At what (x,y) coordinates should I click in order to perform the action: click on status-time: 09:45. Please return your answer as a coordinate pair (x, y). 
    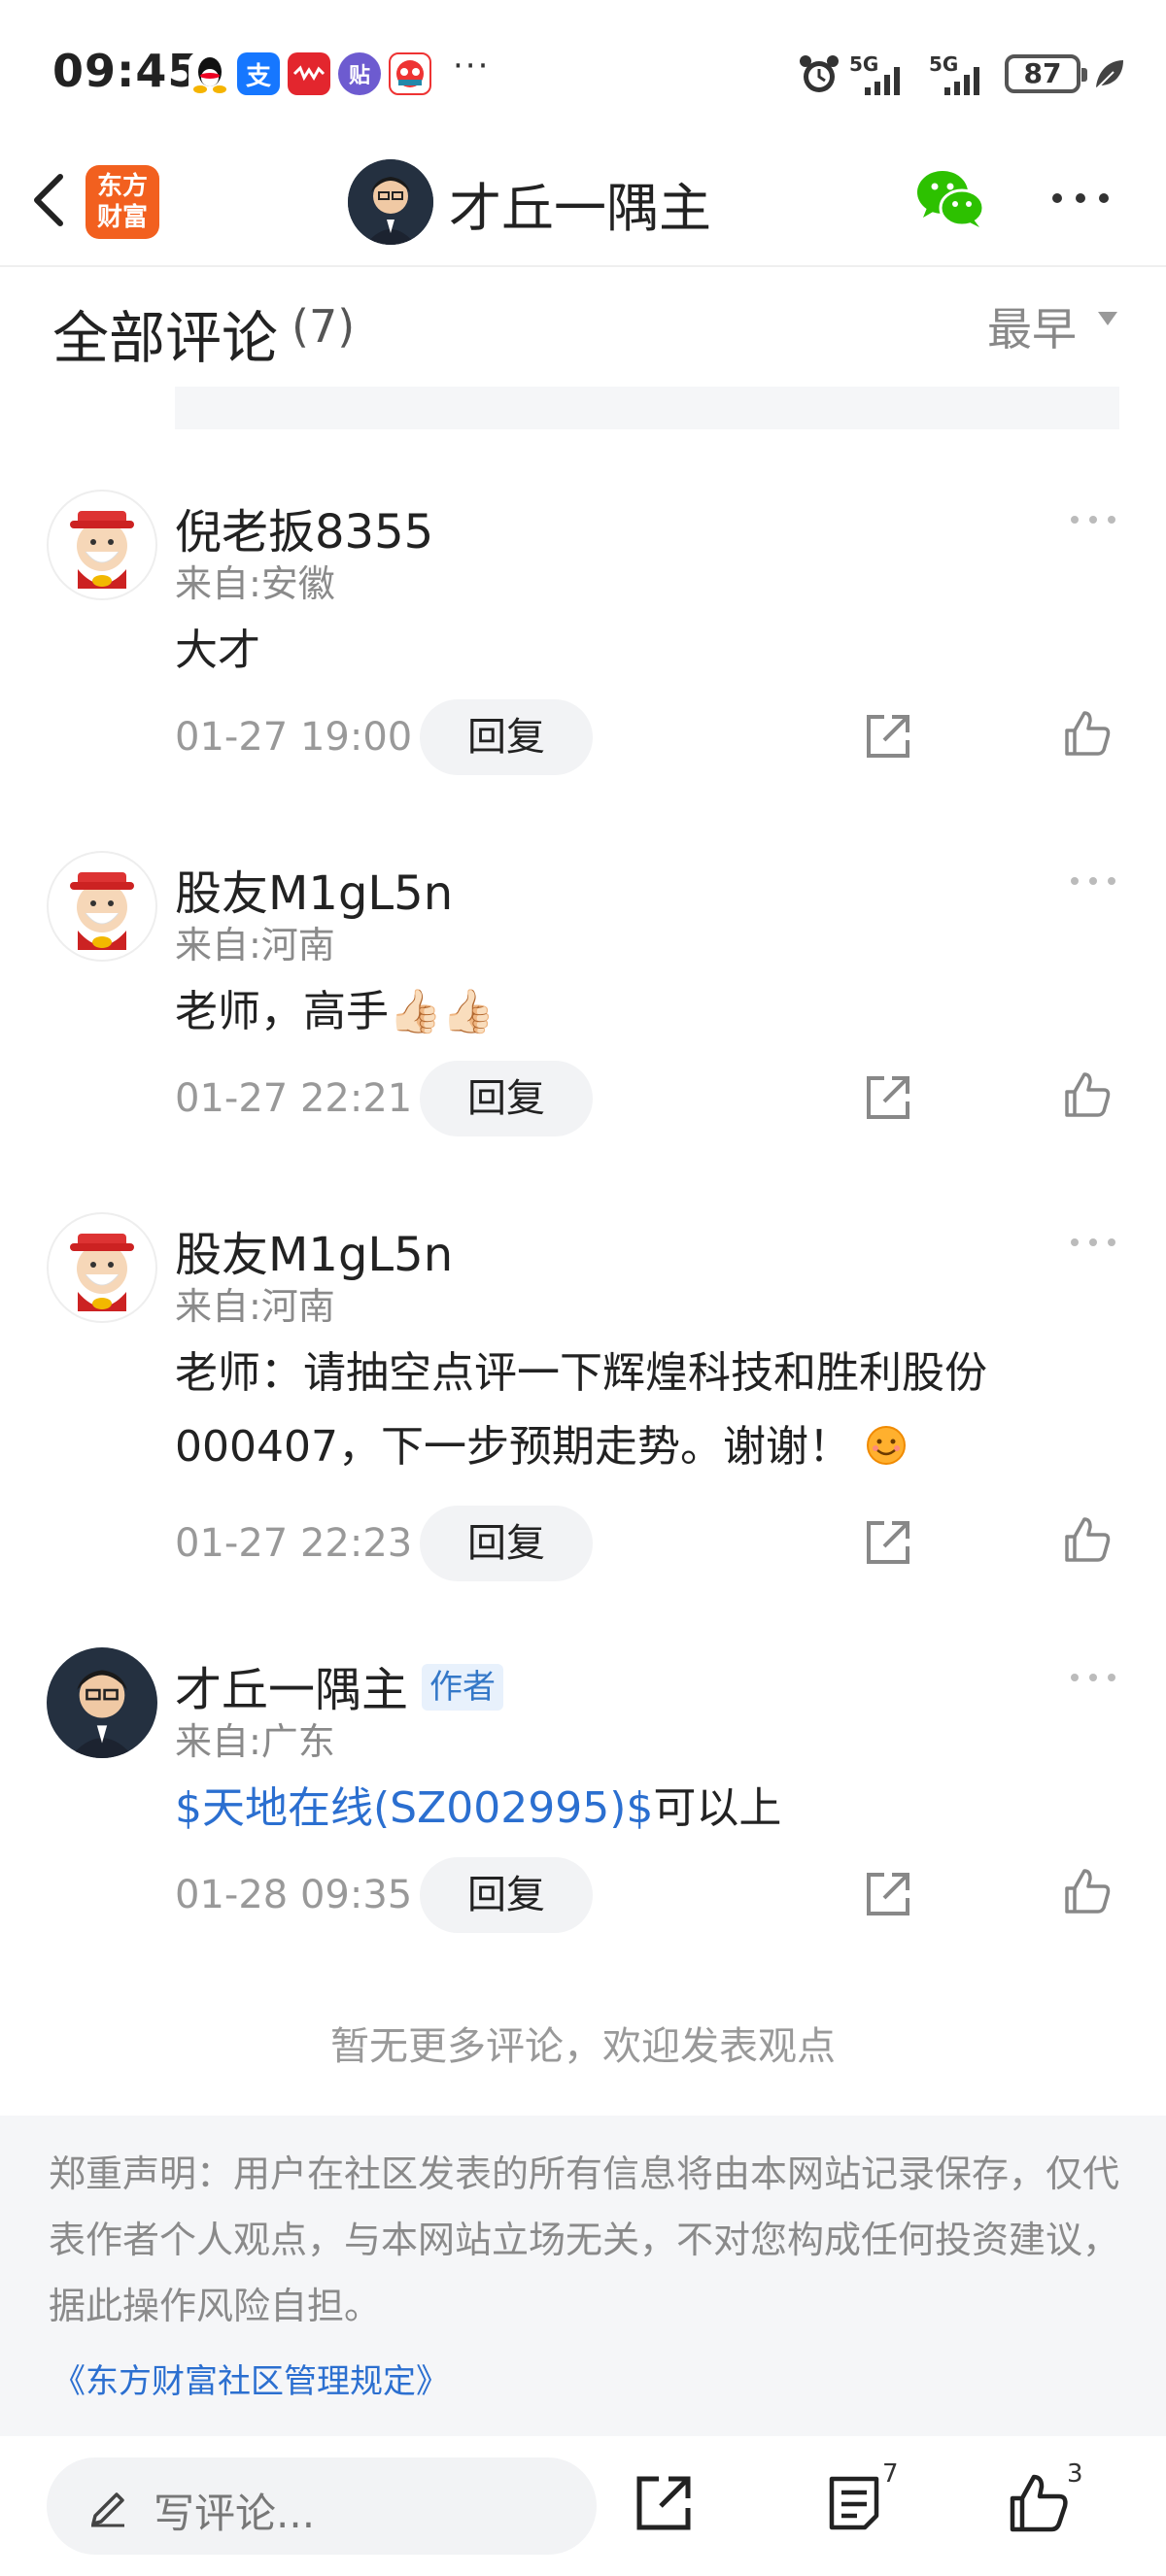
    Looking at the image, I should click on (126, 71).